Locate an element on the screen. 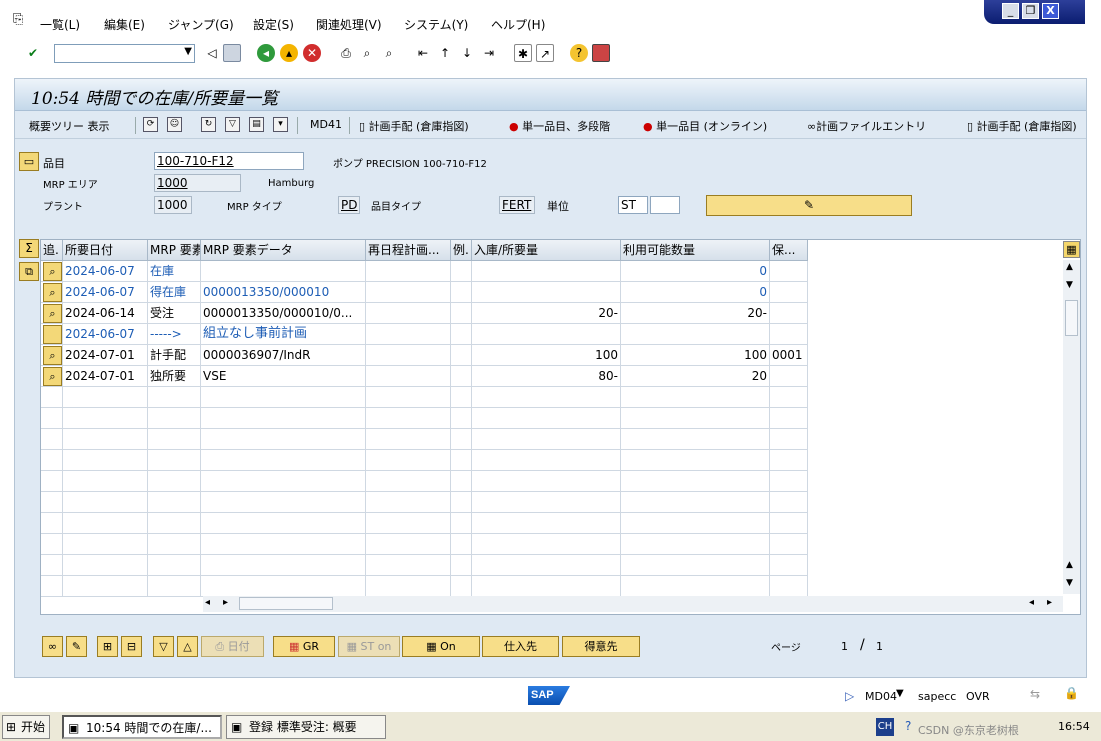 Image resolution: width=1101 pixels, height=741 pixels. column-header-available: 利用可能数量 is located at coordinates (695, 250).